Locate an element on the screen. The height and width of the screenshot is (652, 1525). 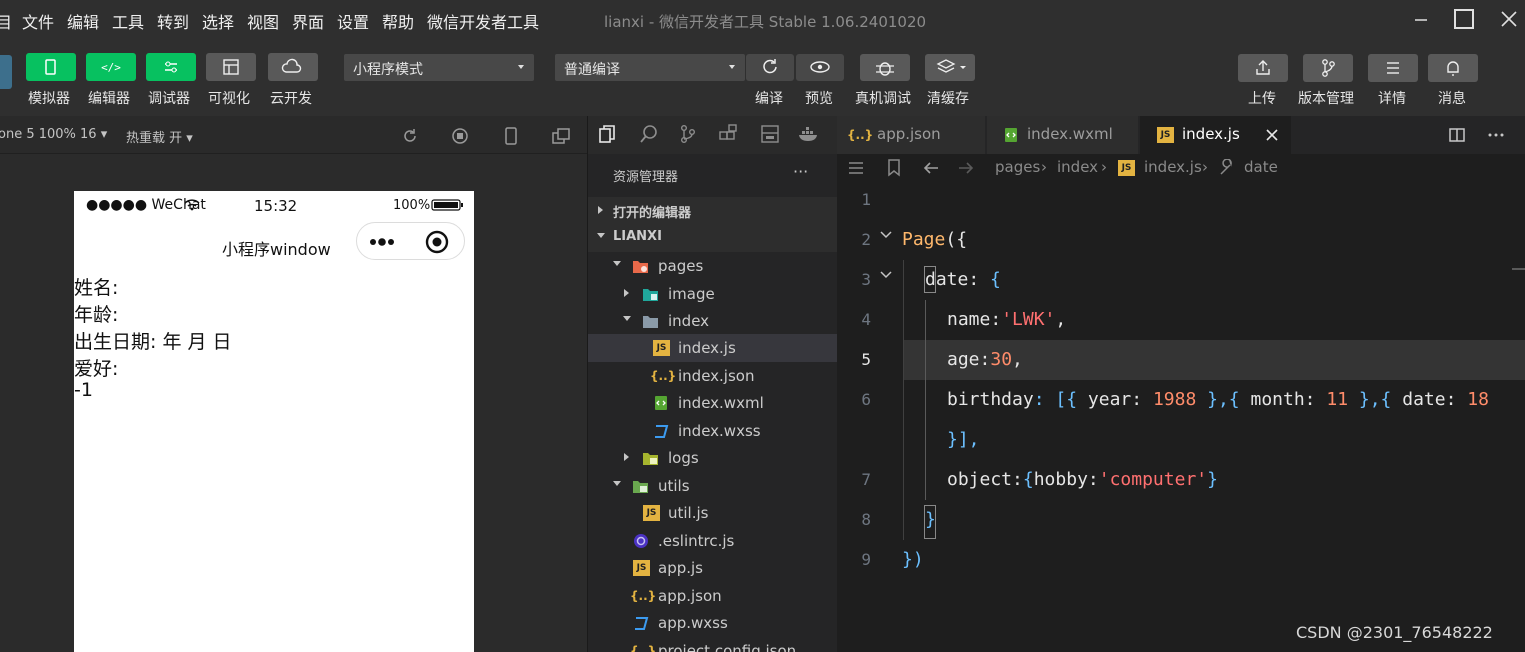
storage-icon is located at coordinates (770, 134).